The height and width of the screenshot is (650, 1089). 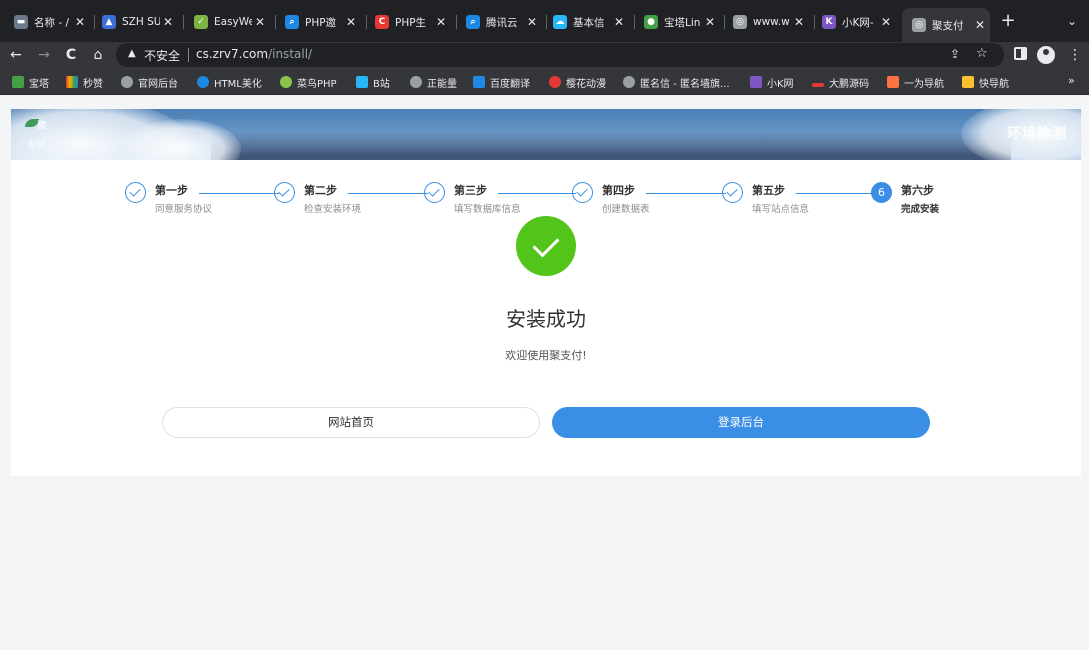 What do you see at coordinates (290, 54) in the screenshot?
I see `url-path: /install/` at bounding box center [290, 54].